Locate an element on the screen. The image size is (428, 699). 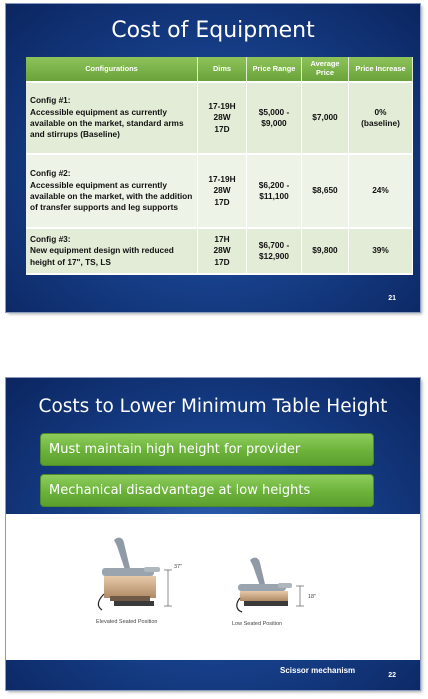
header-price-range: Price Range is located at coordinates (274, 70).